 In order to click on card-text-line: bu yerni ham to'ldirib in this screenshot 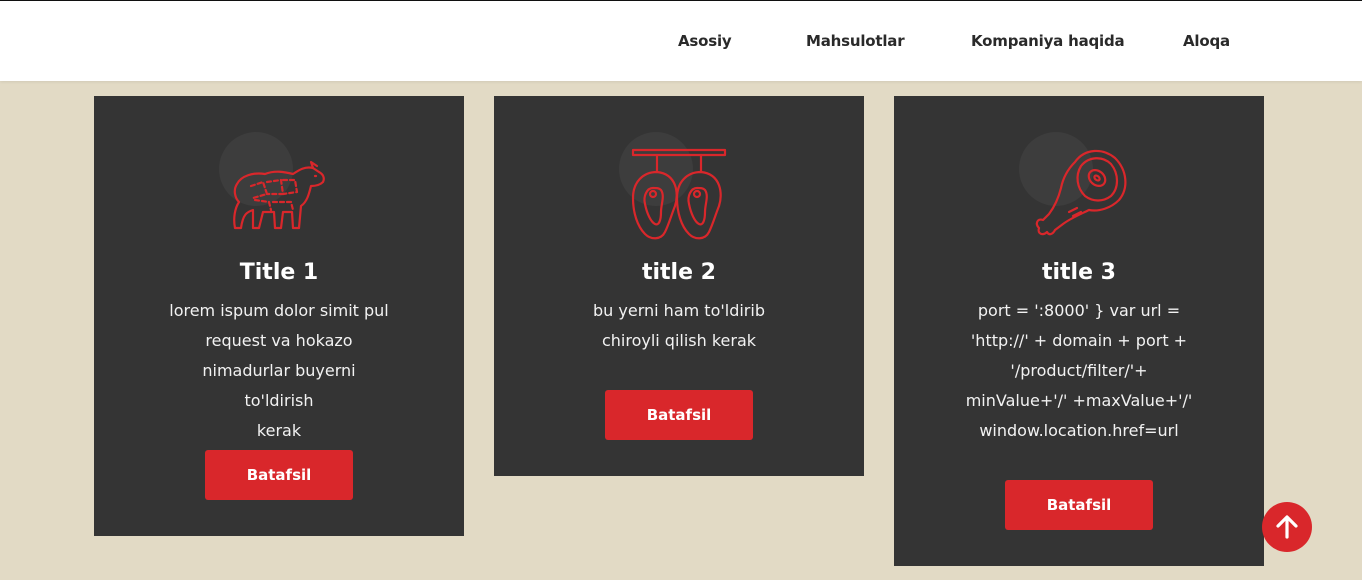, I will do `click(679, 310)`.